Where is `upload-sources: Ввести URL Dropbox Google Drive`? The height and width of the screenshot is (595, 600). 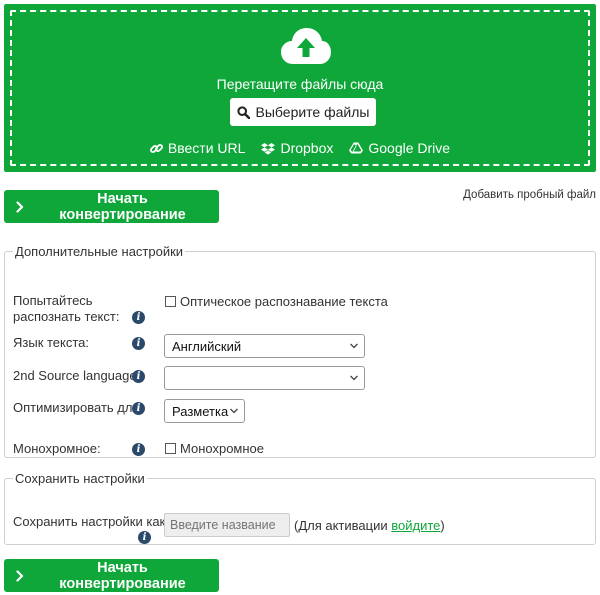 upload-sources: Ввести URL Dropbox Google Drive is located at coordinates (300, 148).